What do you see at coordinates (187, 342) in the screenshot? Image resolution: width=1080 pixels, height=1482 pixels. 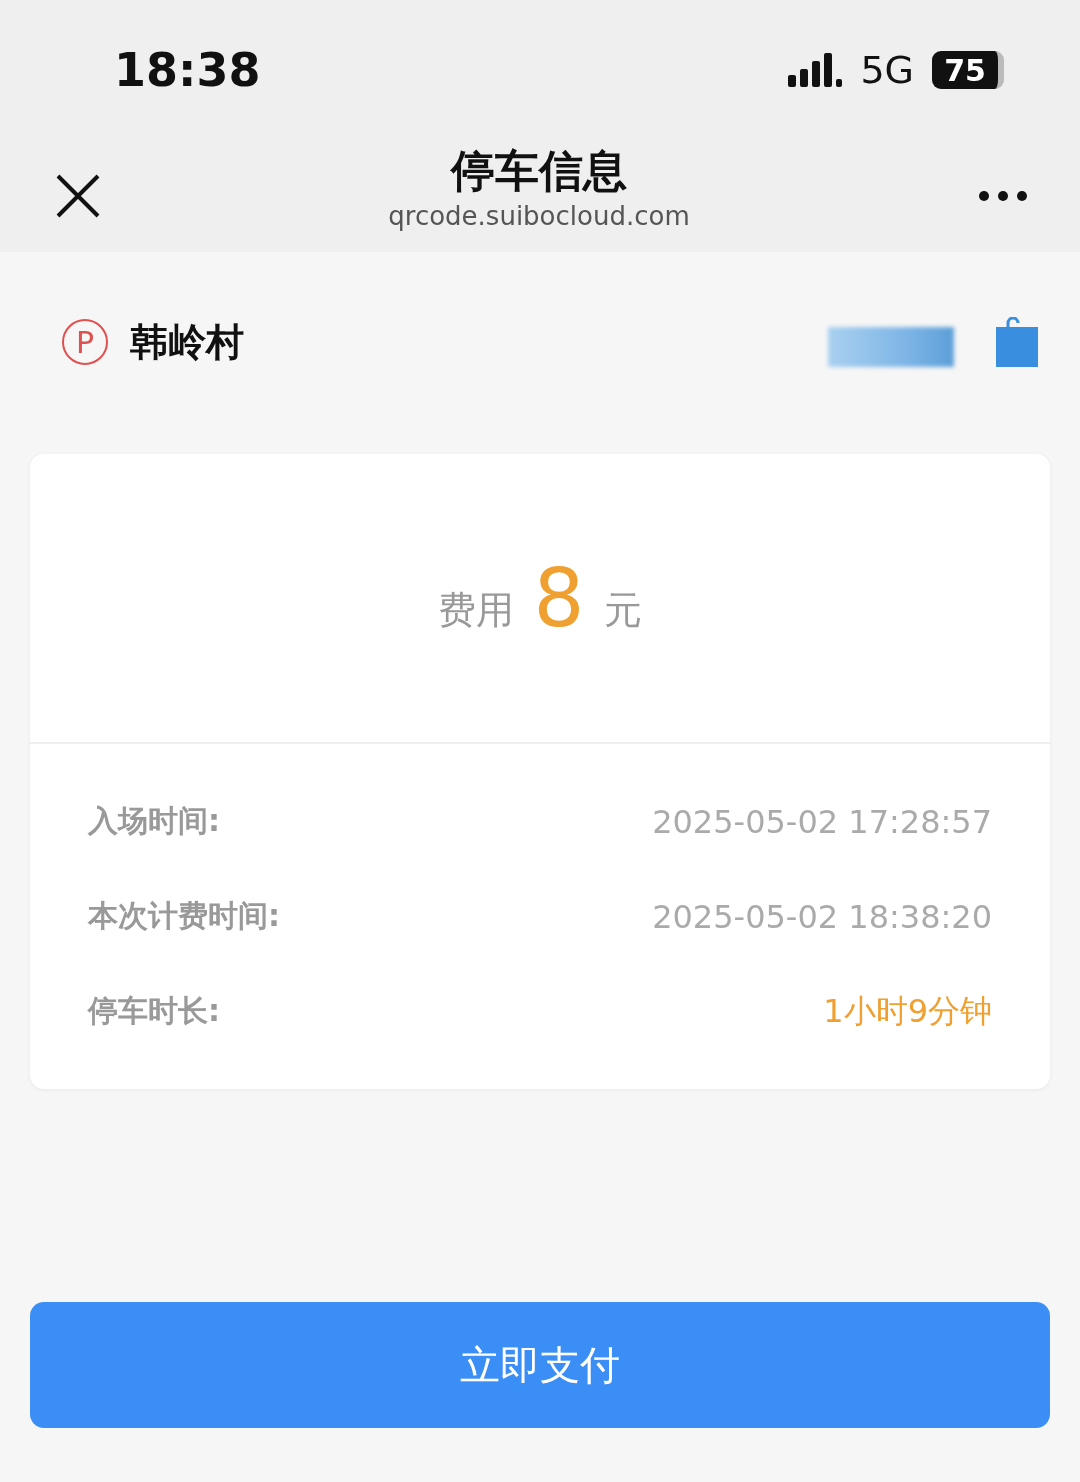 I see `parking-lot-name: 韩岭村` at bounding box center [187, 342].